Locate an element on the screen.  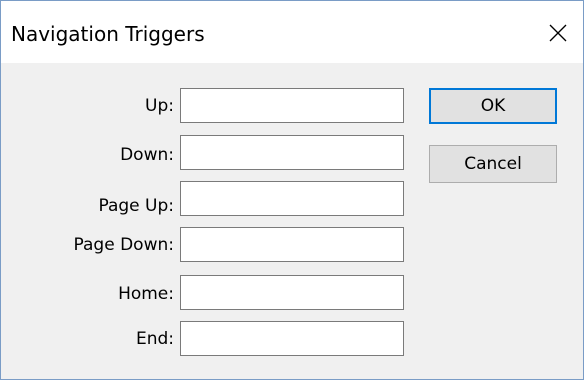
ok-button: OK is located at coordinates (493, 106).